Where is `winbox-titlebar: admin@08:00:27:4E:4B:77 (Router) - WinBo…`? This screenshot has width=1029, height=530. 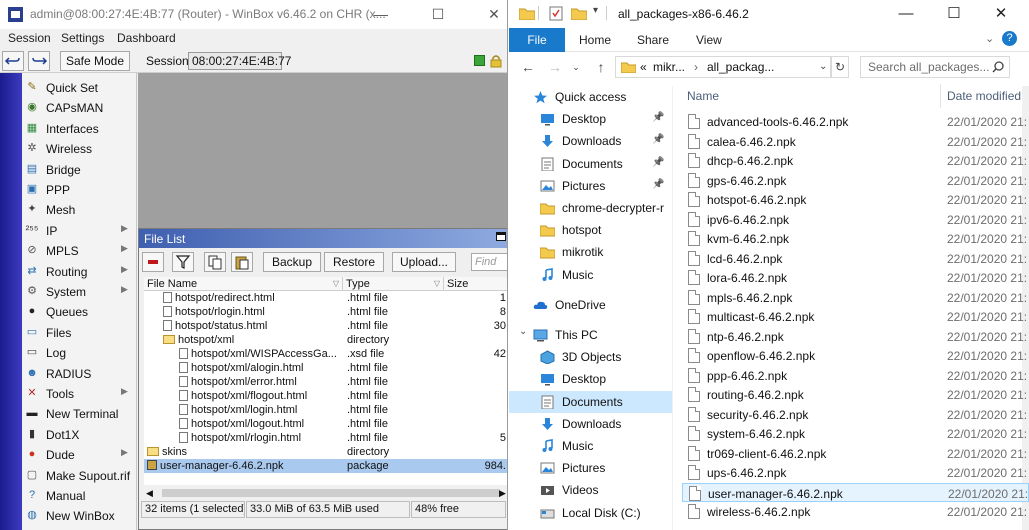 winbox-titlebar: admin@08:00:27:4E:4B:77 (Router) - WinBo… is located at coordinates (253, 14).